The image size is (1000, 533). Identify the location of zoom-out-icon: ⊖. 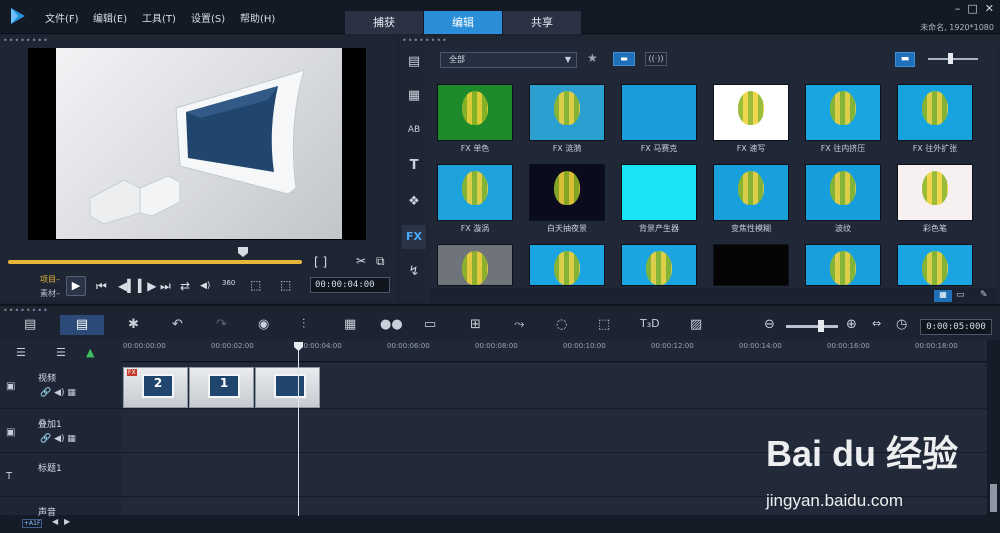
(769, 324).